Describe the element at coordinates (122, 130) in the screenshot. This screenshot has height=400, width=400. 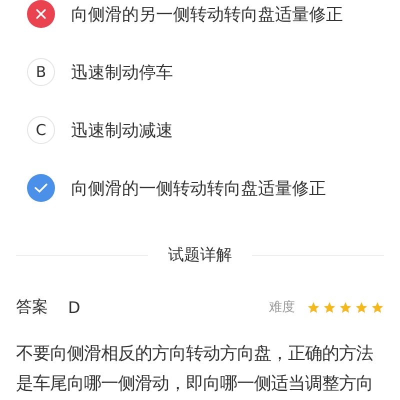
I see `option-text: 迅速制动减速` at that location.